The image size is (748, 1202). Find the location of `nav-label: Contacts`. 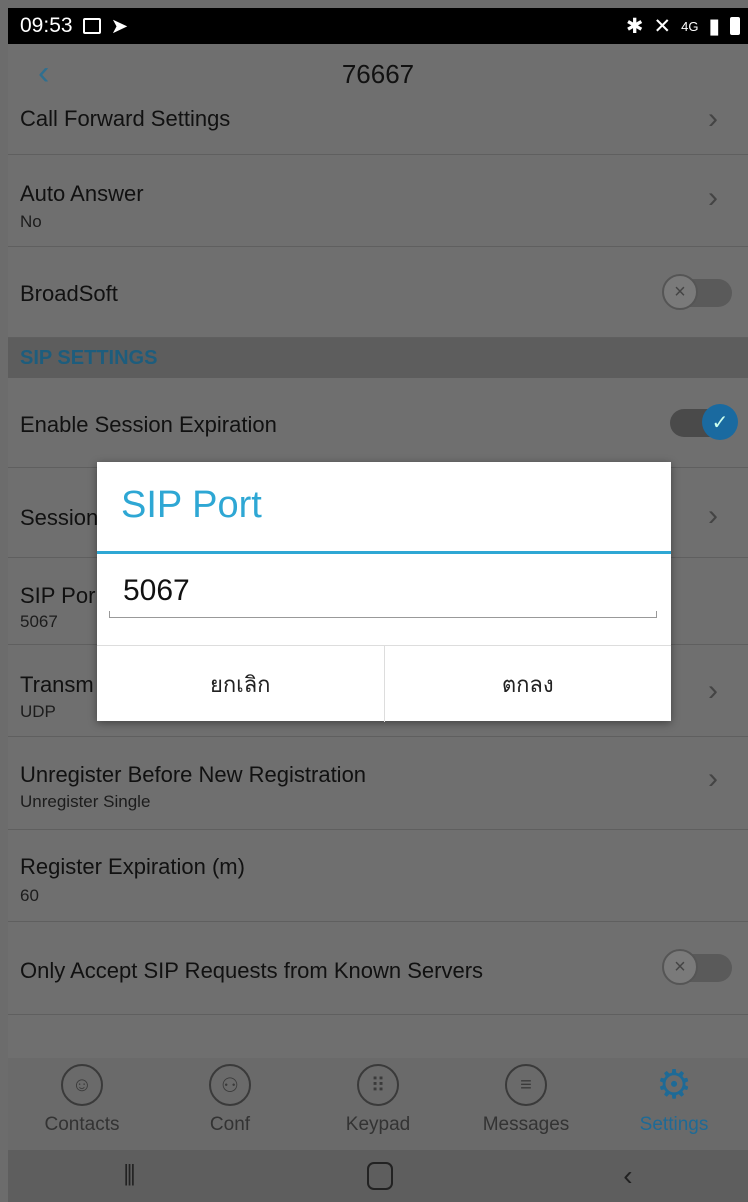

nav-label: Contacts is located at coordinates (82, 1124).